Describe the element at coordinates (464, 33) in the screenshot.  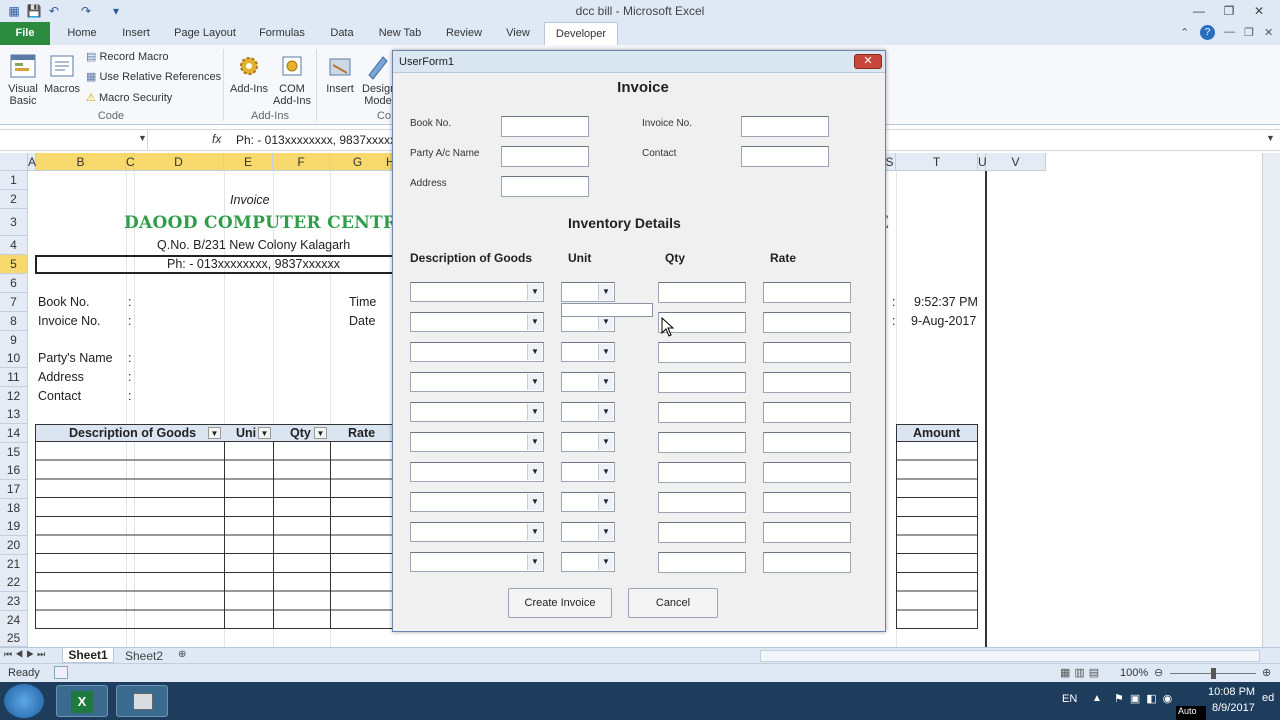
I see `tab-review: Review` at that location.